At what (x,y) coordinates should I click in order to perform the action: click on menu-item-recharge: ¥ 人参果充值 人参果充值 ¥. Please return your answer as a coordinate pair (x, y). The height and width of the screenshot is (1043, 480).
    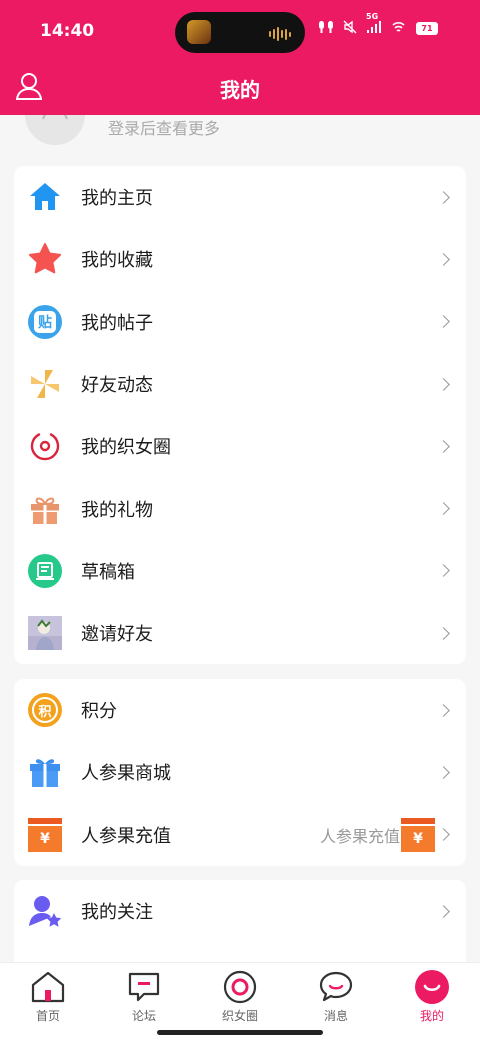
    Looking at the image, I should click on (240, 835).